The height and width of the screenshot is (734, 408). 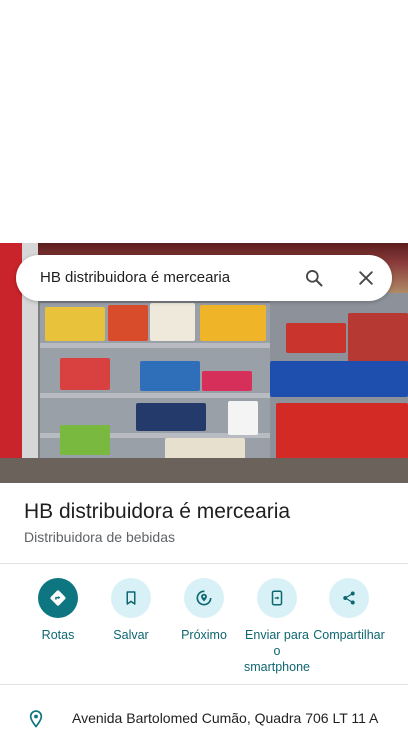 I want to click on send-to-phone-icon, so click(x=277, y=598).